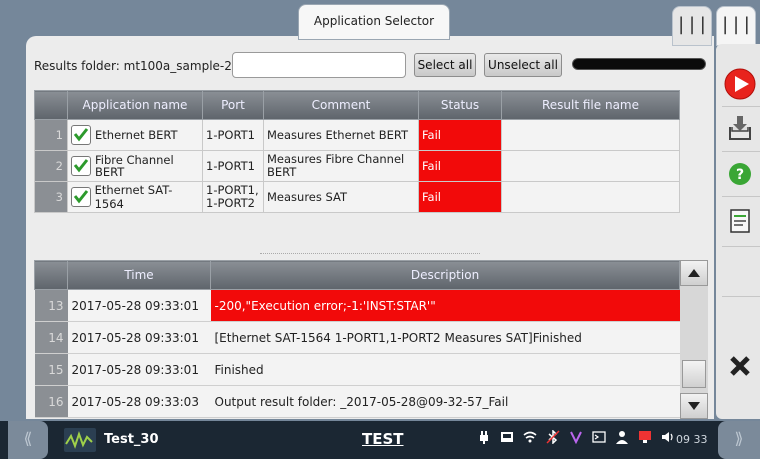  I want to click on speaker-icon, so click(667, 436).